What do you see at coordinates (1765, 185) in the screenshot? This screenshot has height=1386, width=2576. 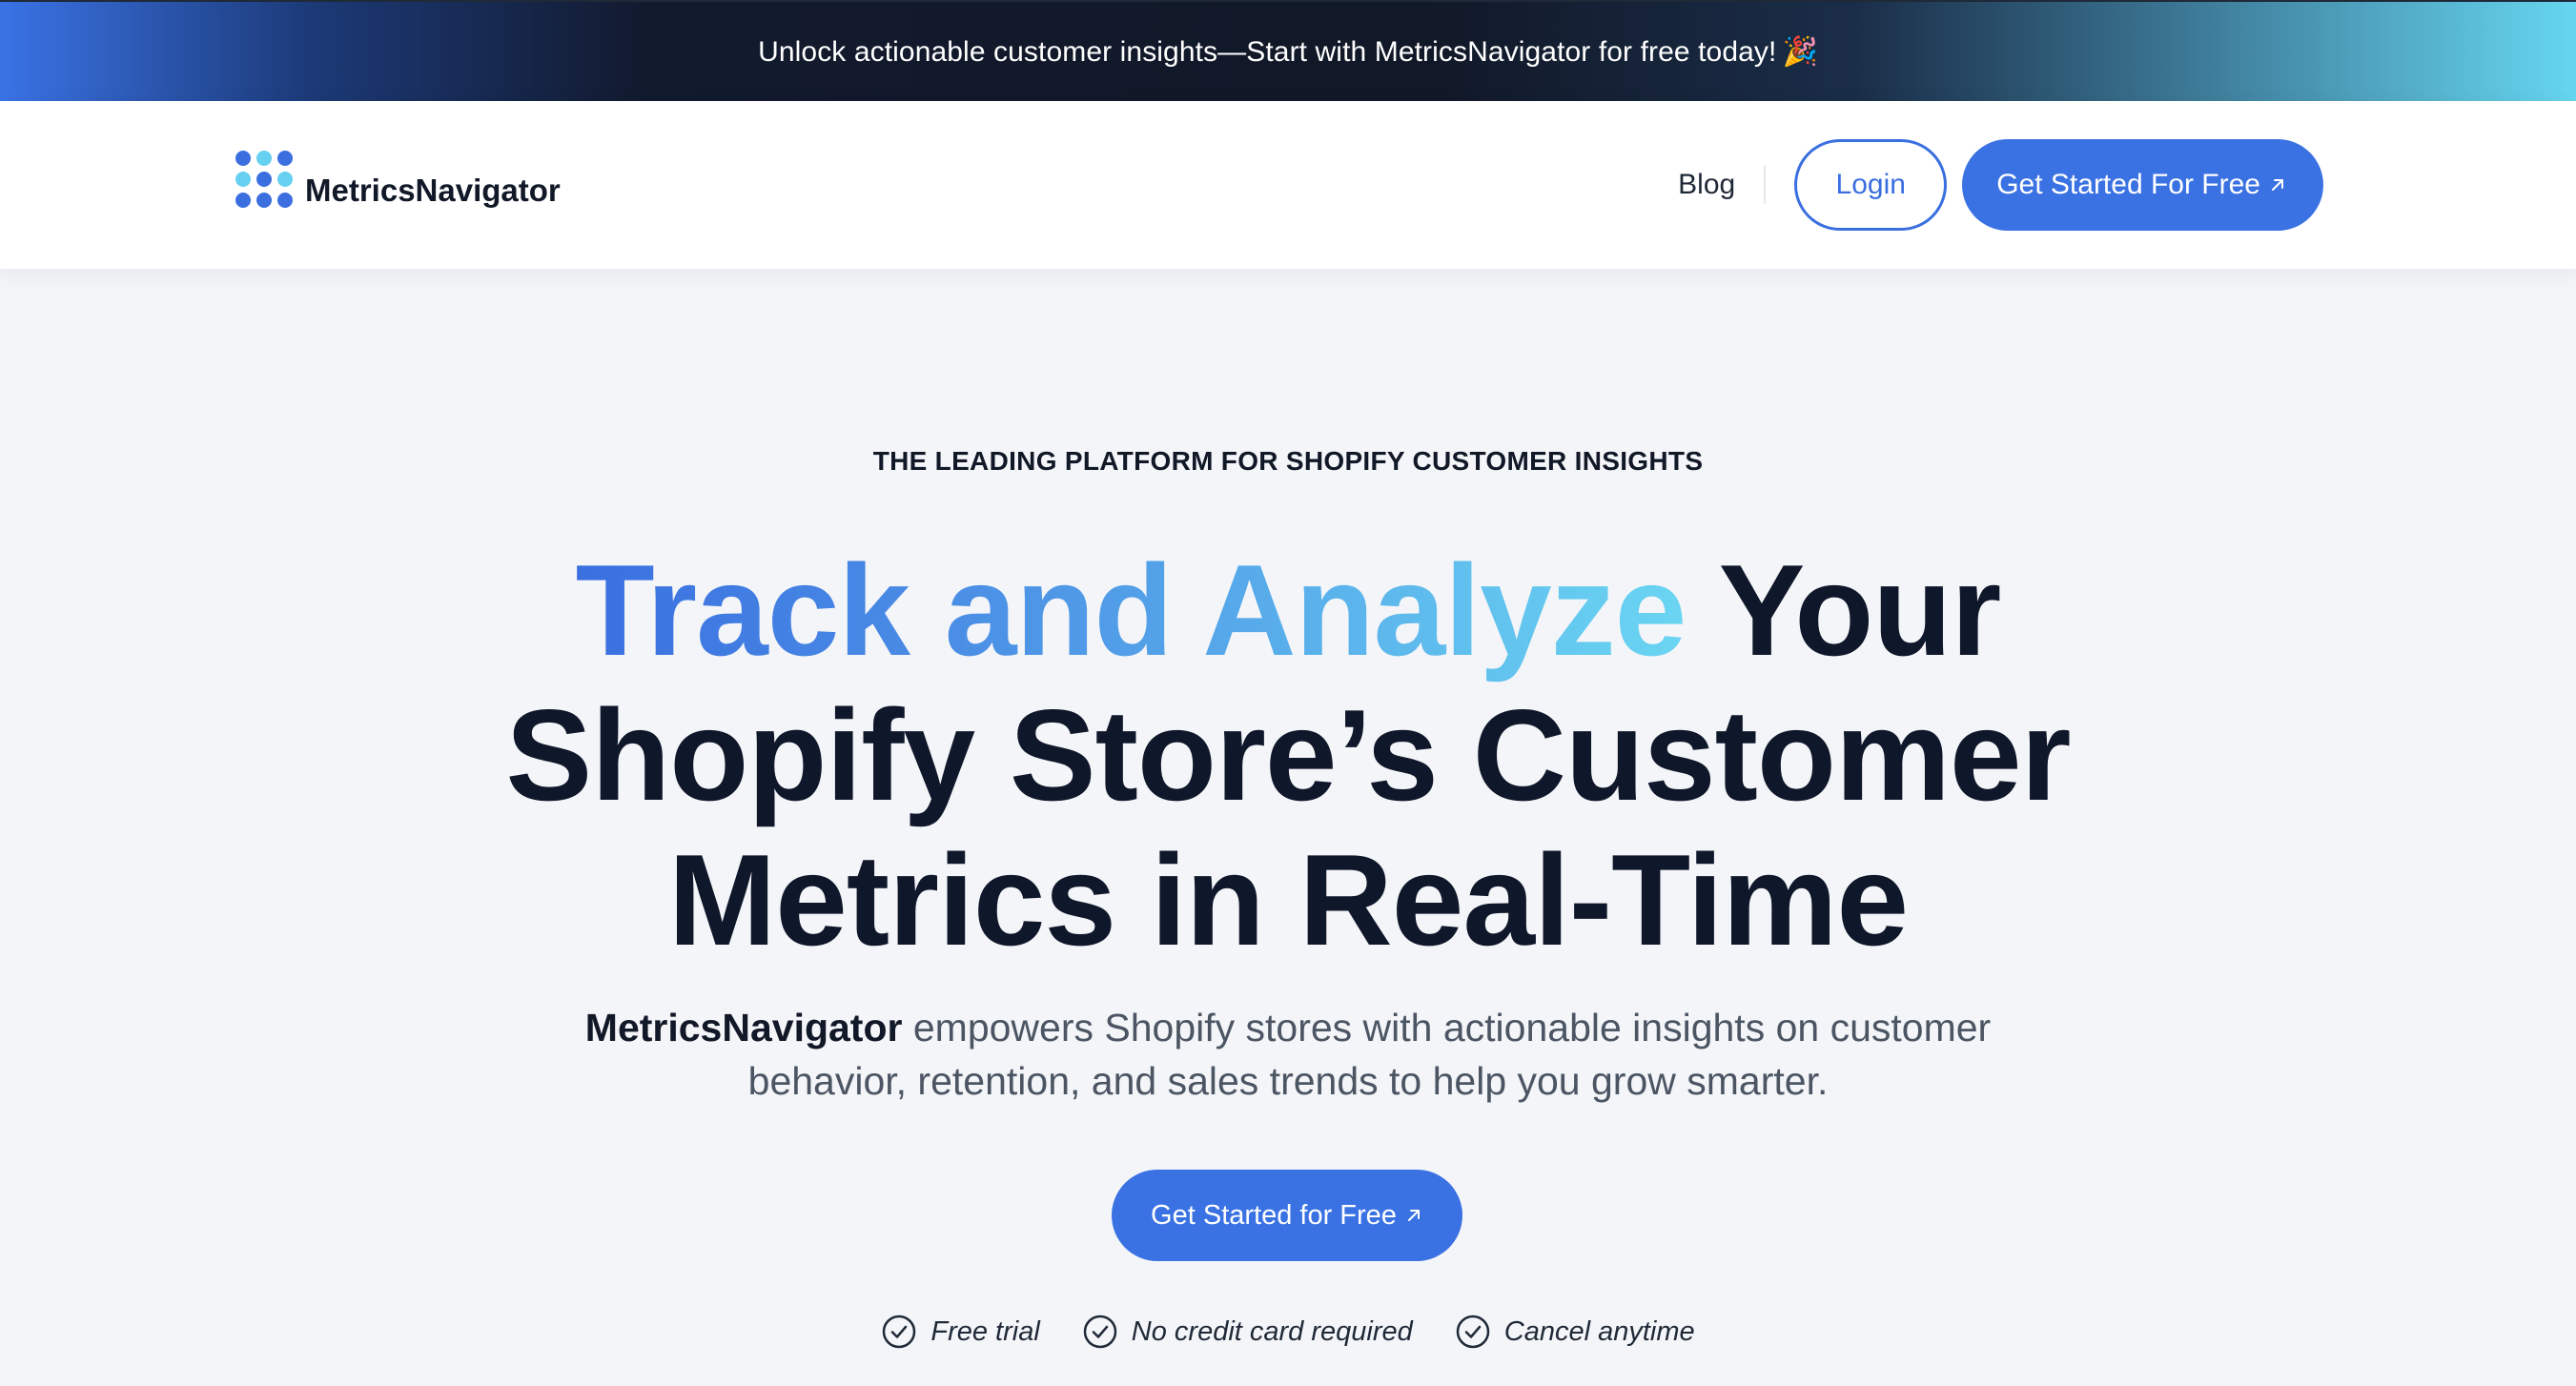 I see `nav-divider` at bounding box center [1765, 185].